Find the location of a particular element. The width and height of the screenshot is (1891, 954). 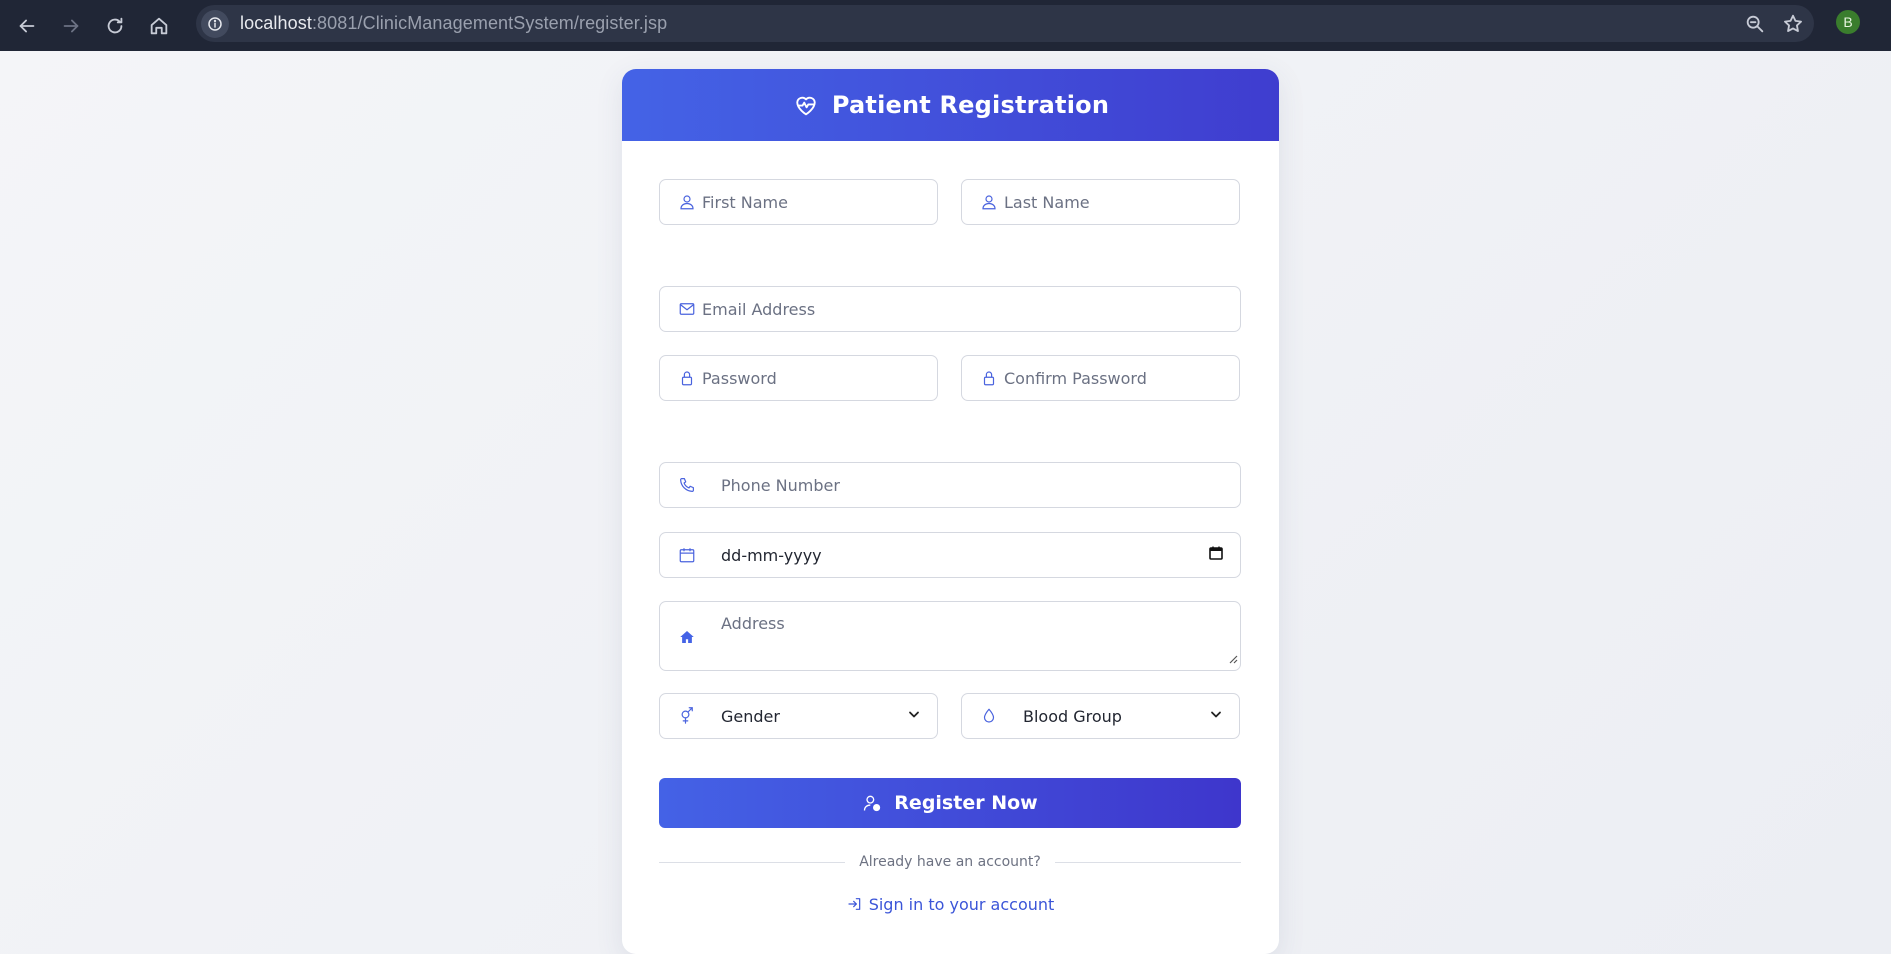

dob-value: dd-mm-yyyy is located at coordinates (771, 555).